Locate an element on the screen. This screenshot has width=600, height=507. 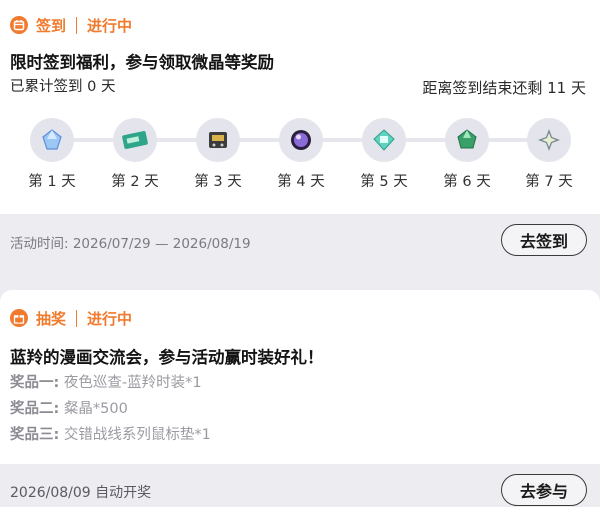
day-label: 第 5 天 is located at coordinates (384, 182).